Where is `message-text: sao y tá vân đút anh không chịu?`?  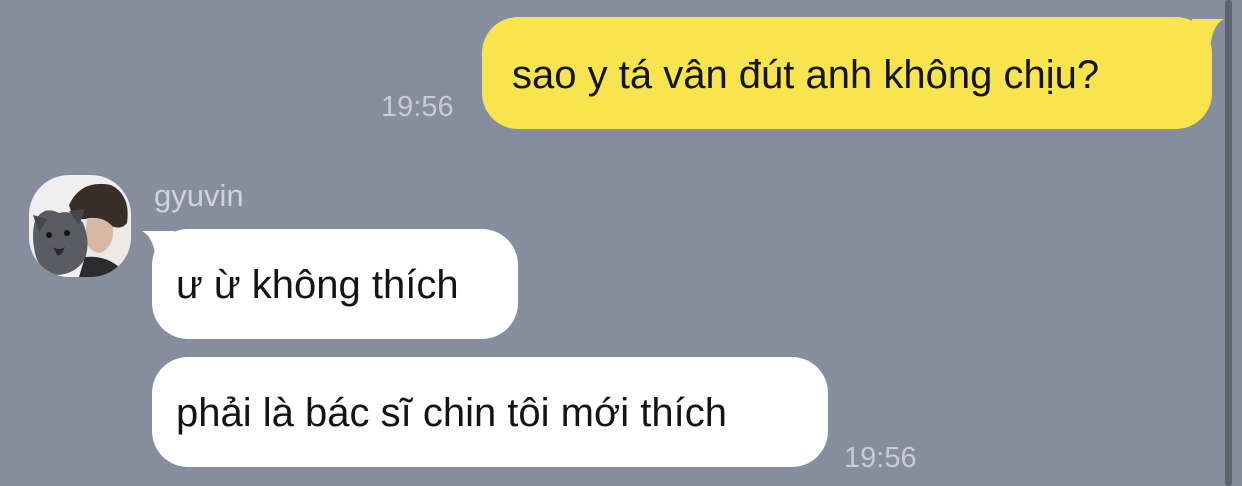
message-text: sao y tá vân đút anh không chịu? is located at coordinates (806, 75).